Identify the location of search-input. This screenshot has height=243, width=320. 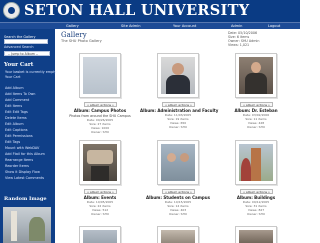
(26, 41).